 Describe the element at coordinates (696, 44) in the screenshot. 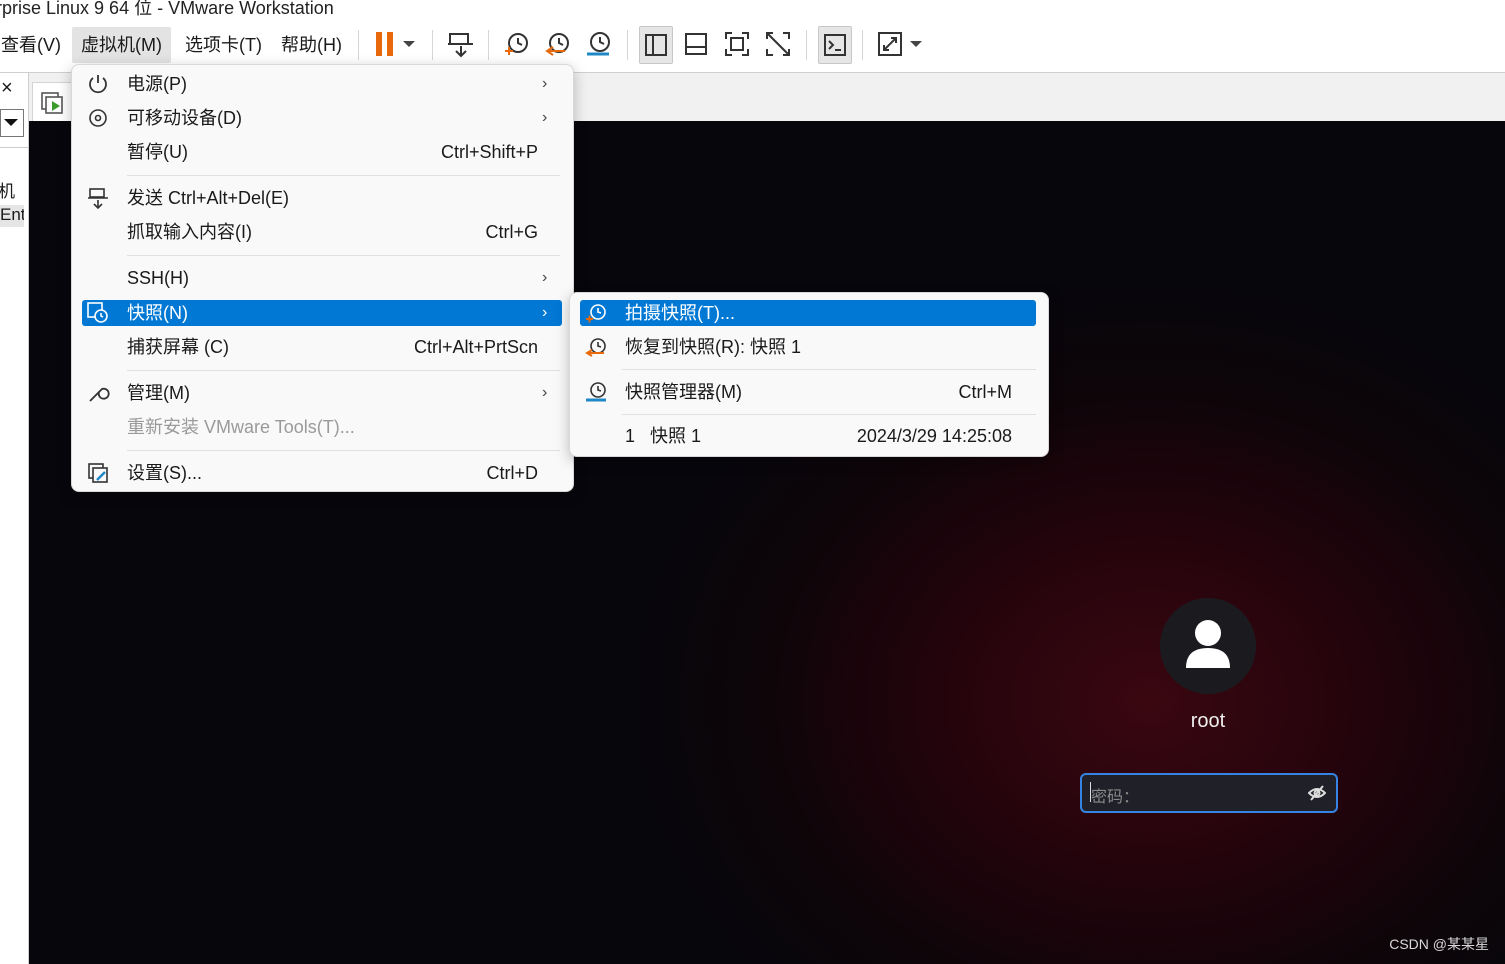

I see `thumbnail-view-icon` at that location.